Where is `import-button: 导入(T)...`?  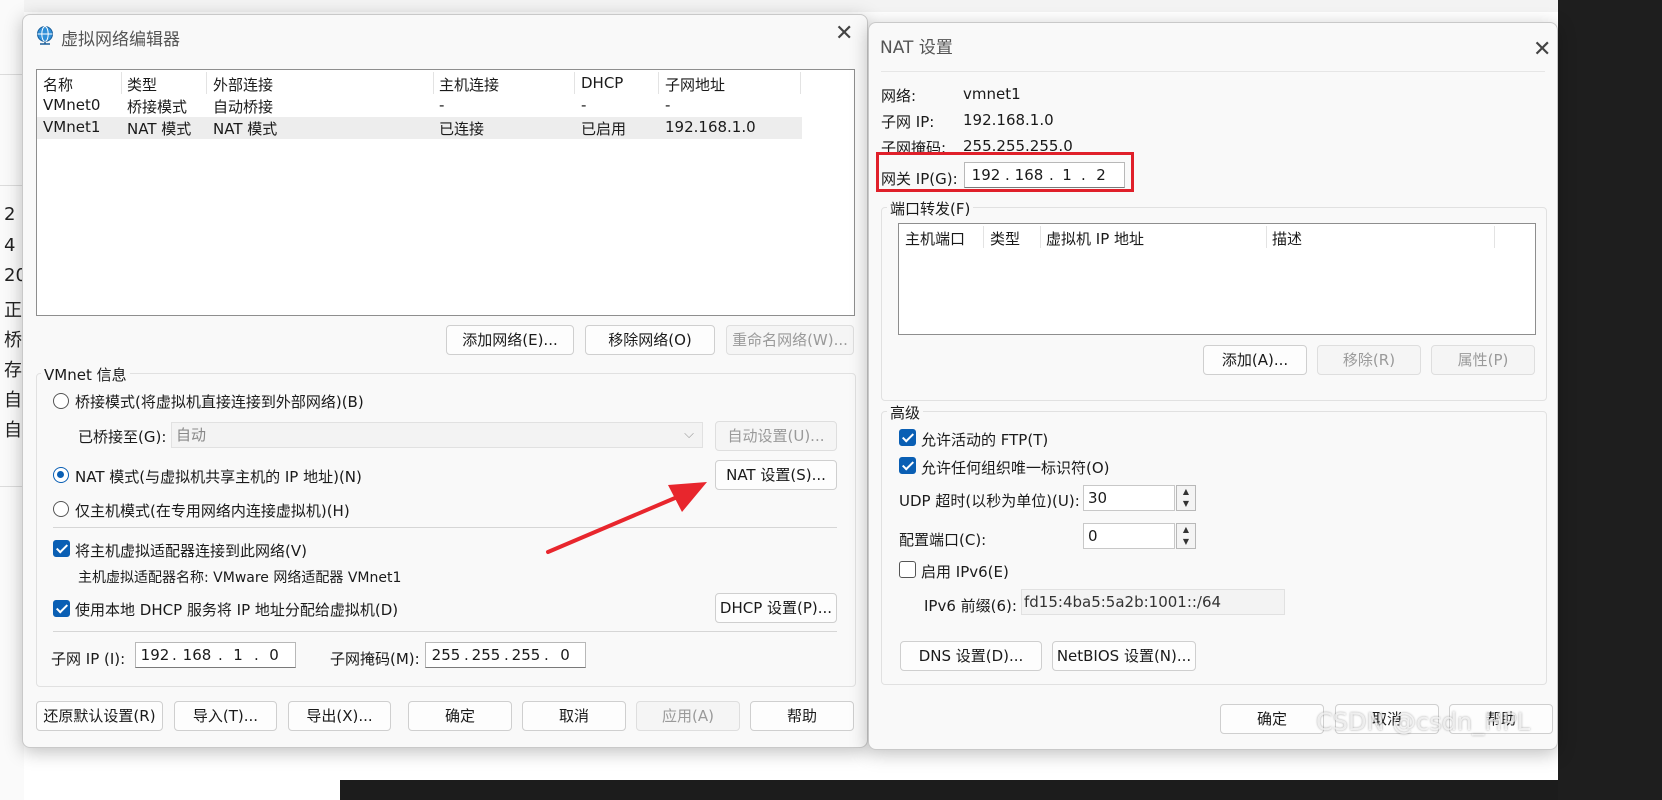 import-button: 导入(T)... is located at coordinates (225, 716).